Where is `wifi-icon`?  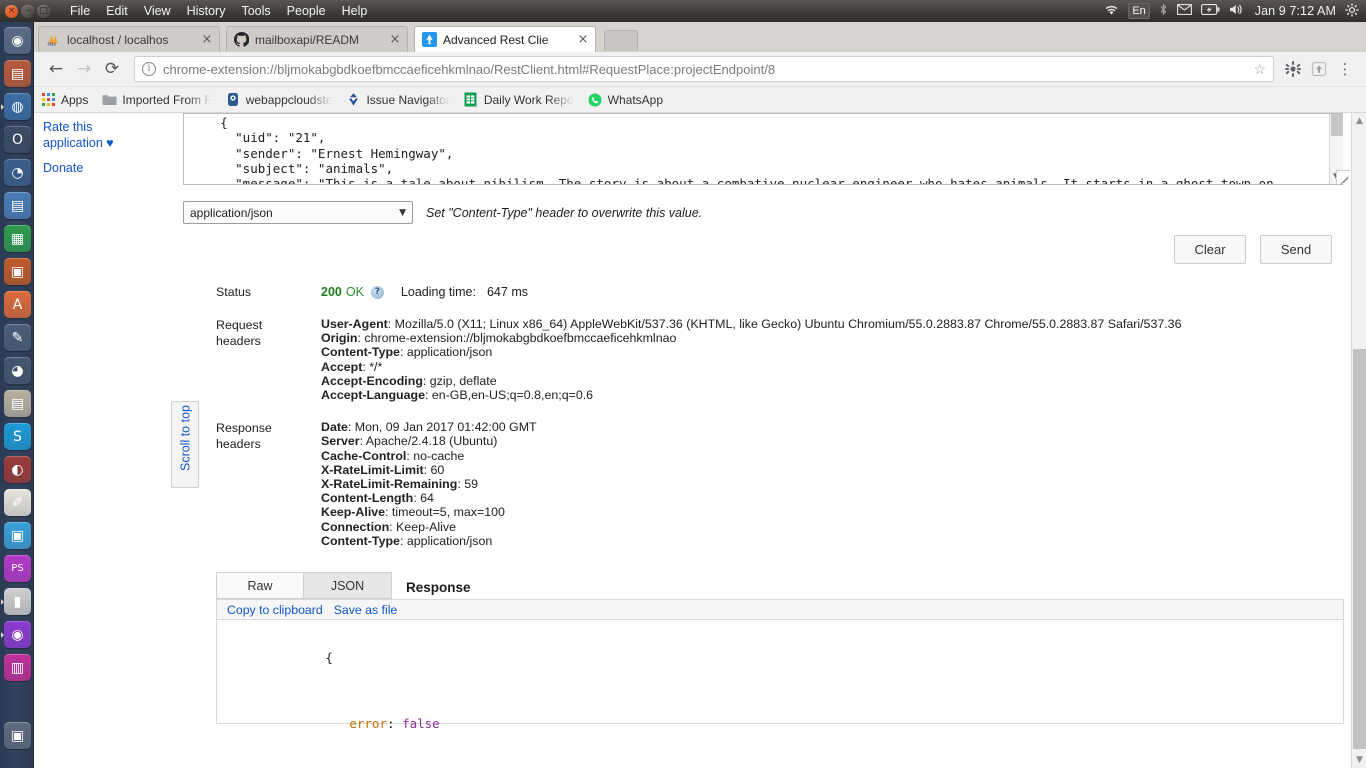
wifi-icon is located at coordinates (1111, 11).